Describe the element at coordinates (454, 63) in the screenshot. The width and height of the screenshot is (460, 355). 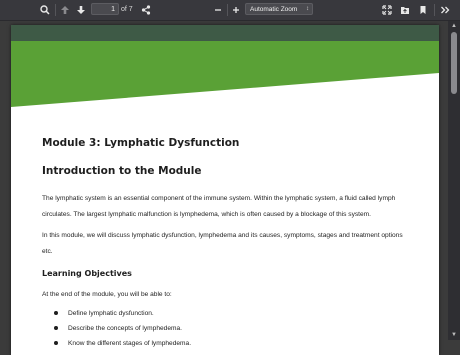
I see `scrollbar-thumb` at that location.